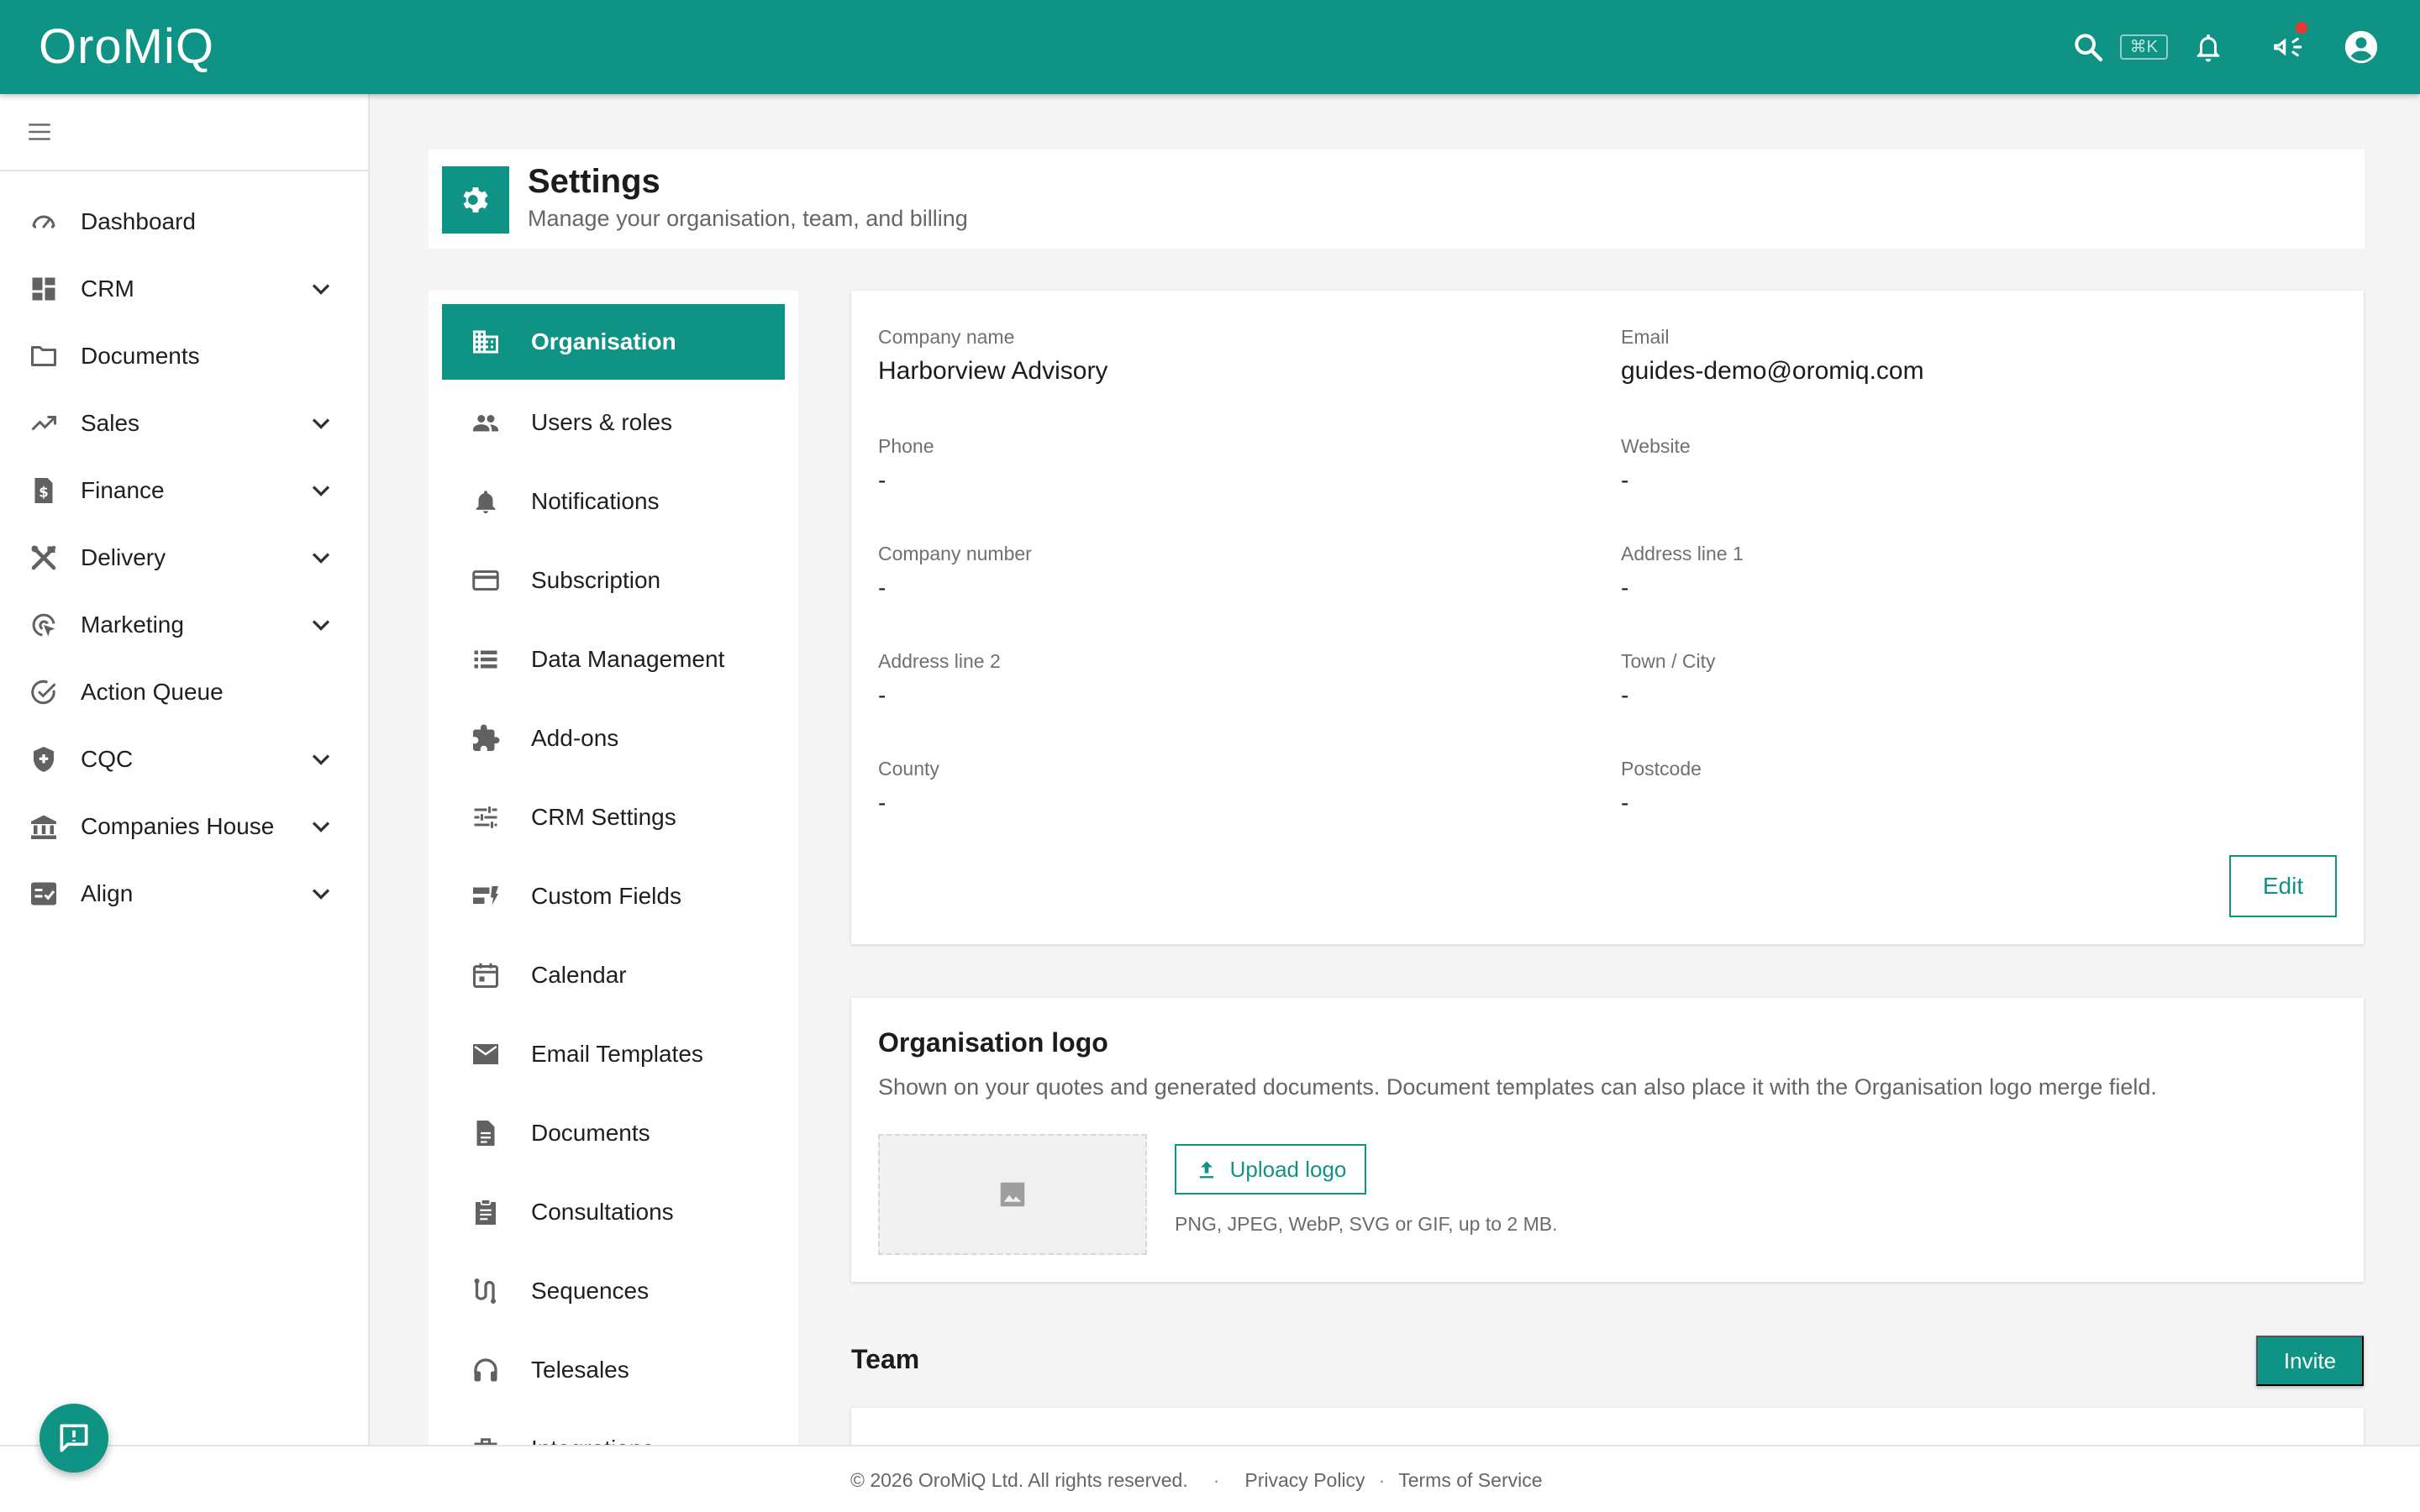  Describe the element at coordinates (613, 1133) in the screenshot. I see `settings-nav-documents: Documents` at that location.